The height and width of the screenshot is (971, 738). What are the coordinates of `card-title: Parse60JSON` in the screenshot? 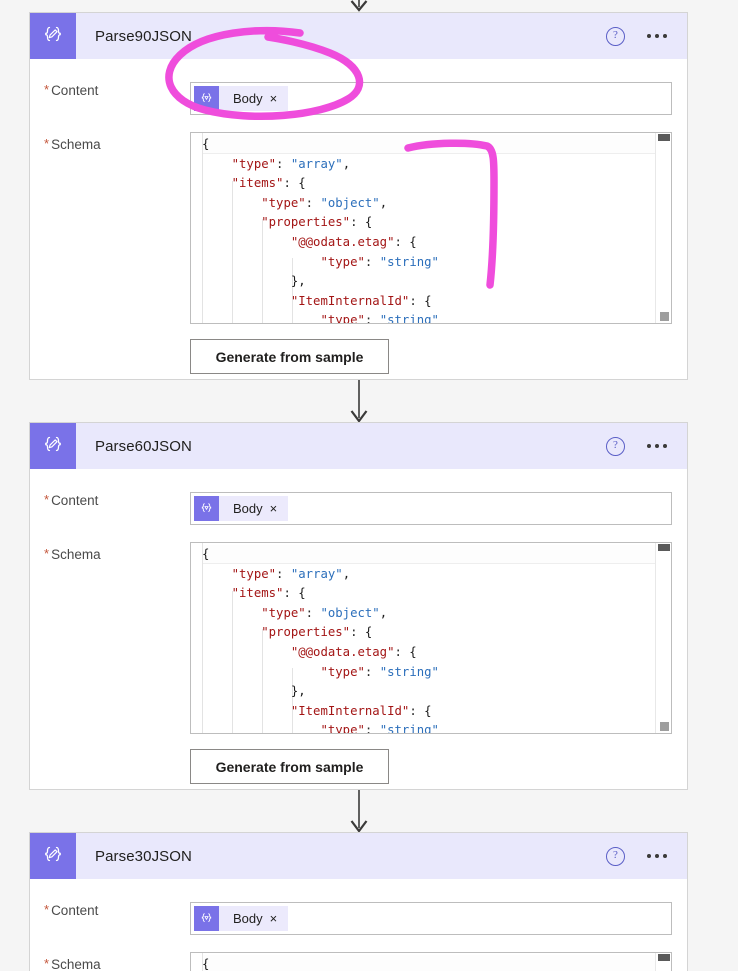 It's located at (143, 446).